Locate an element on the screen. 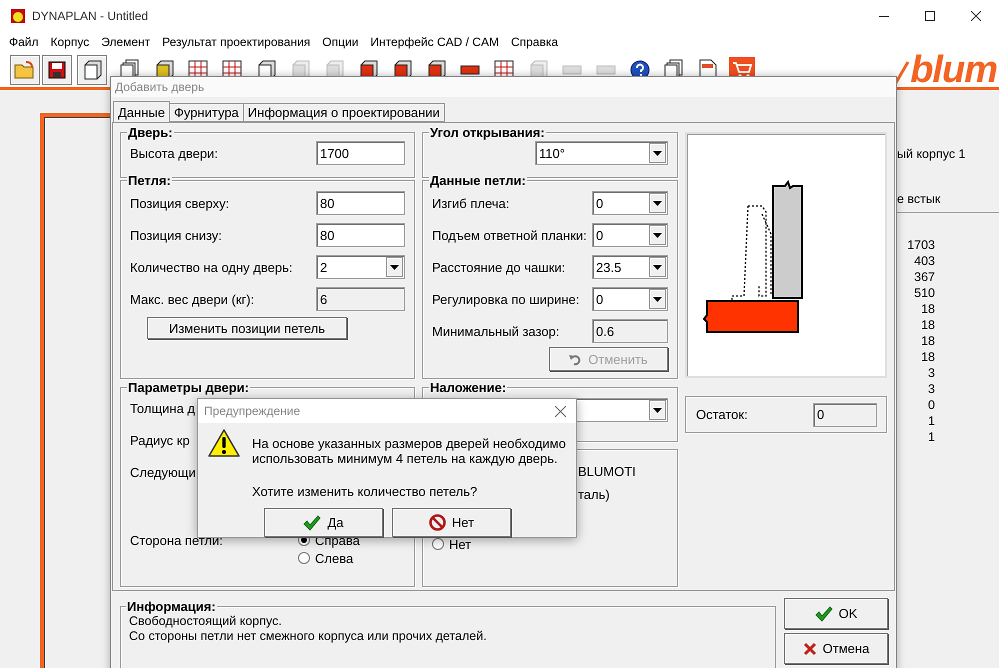  cross-icon is located at coordinates (809, 649).